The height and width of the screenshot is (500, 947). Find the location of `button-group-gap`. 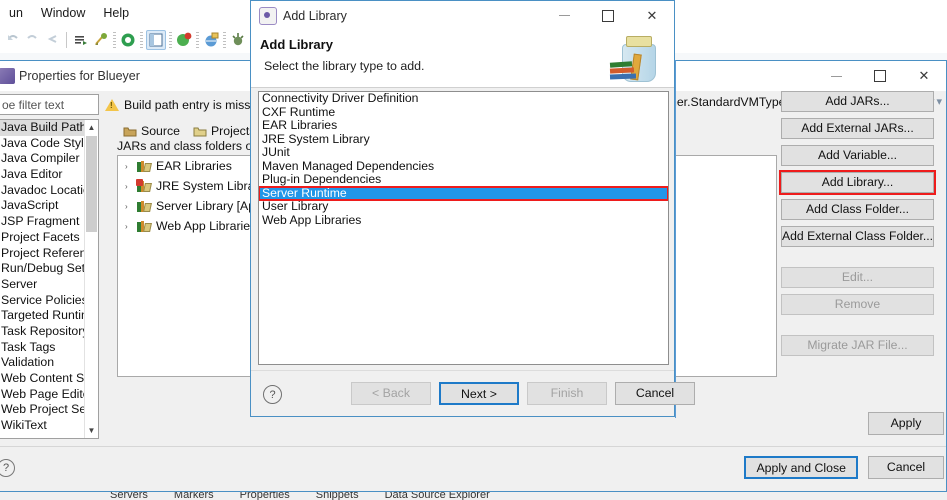

button-group-gap is located at coordinates (857, 257).